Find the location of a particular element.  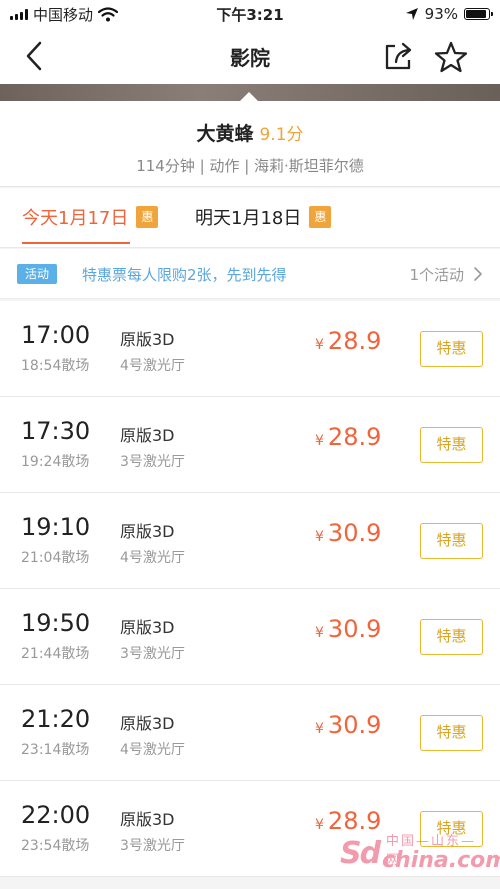

watermark-site: china.com is located at coordinates (441, 860).